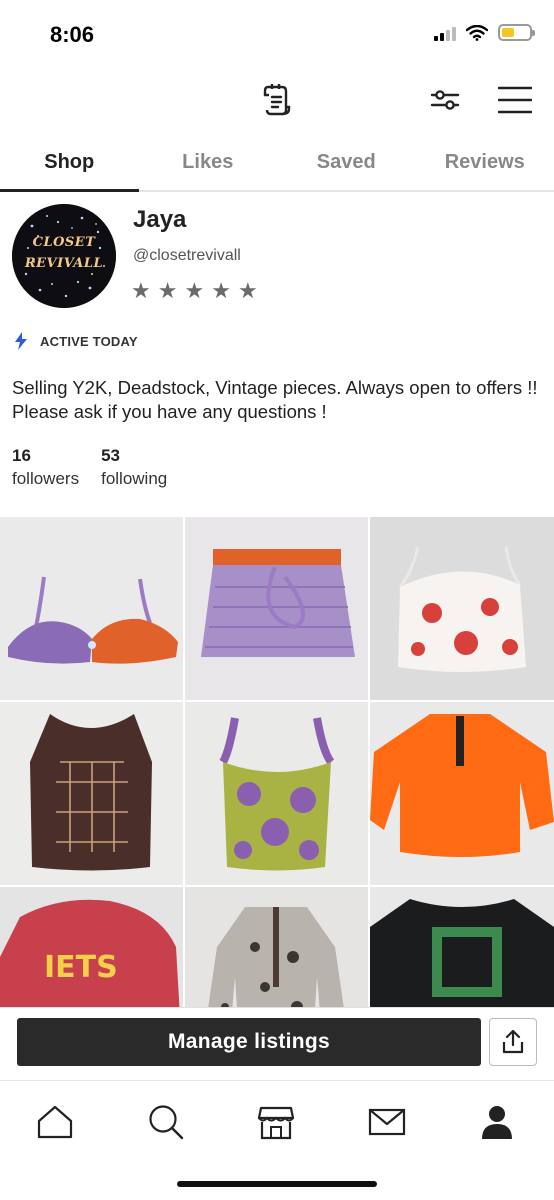  I want to click on rating-stars: ★ ★ ★ ★ ★, so click(194, 291).